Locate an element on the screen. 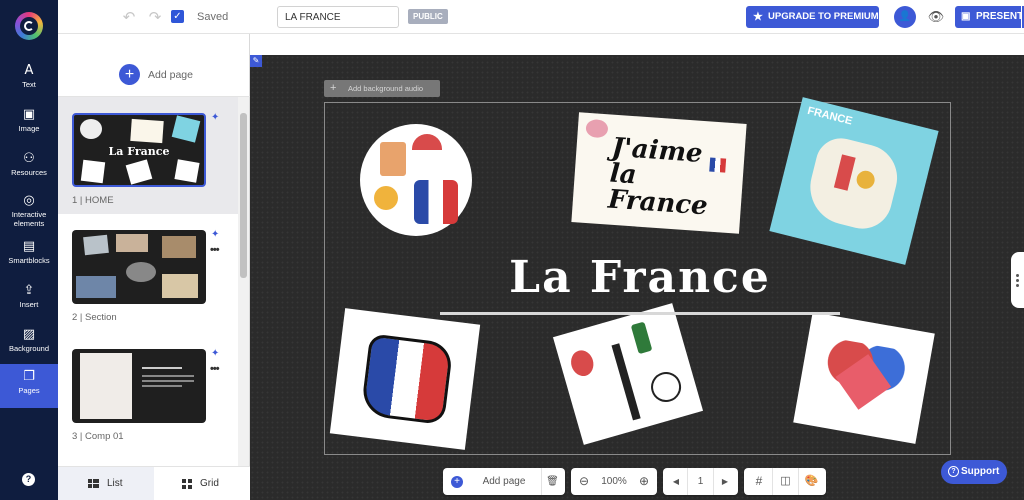 The width and height of the screenshot is (1024, 500). background-icon: ▨ is located at coordinates (29, 334).